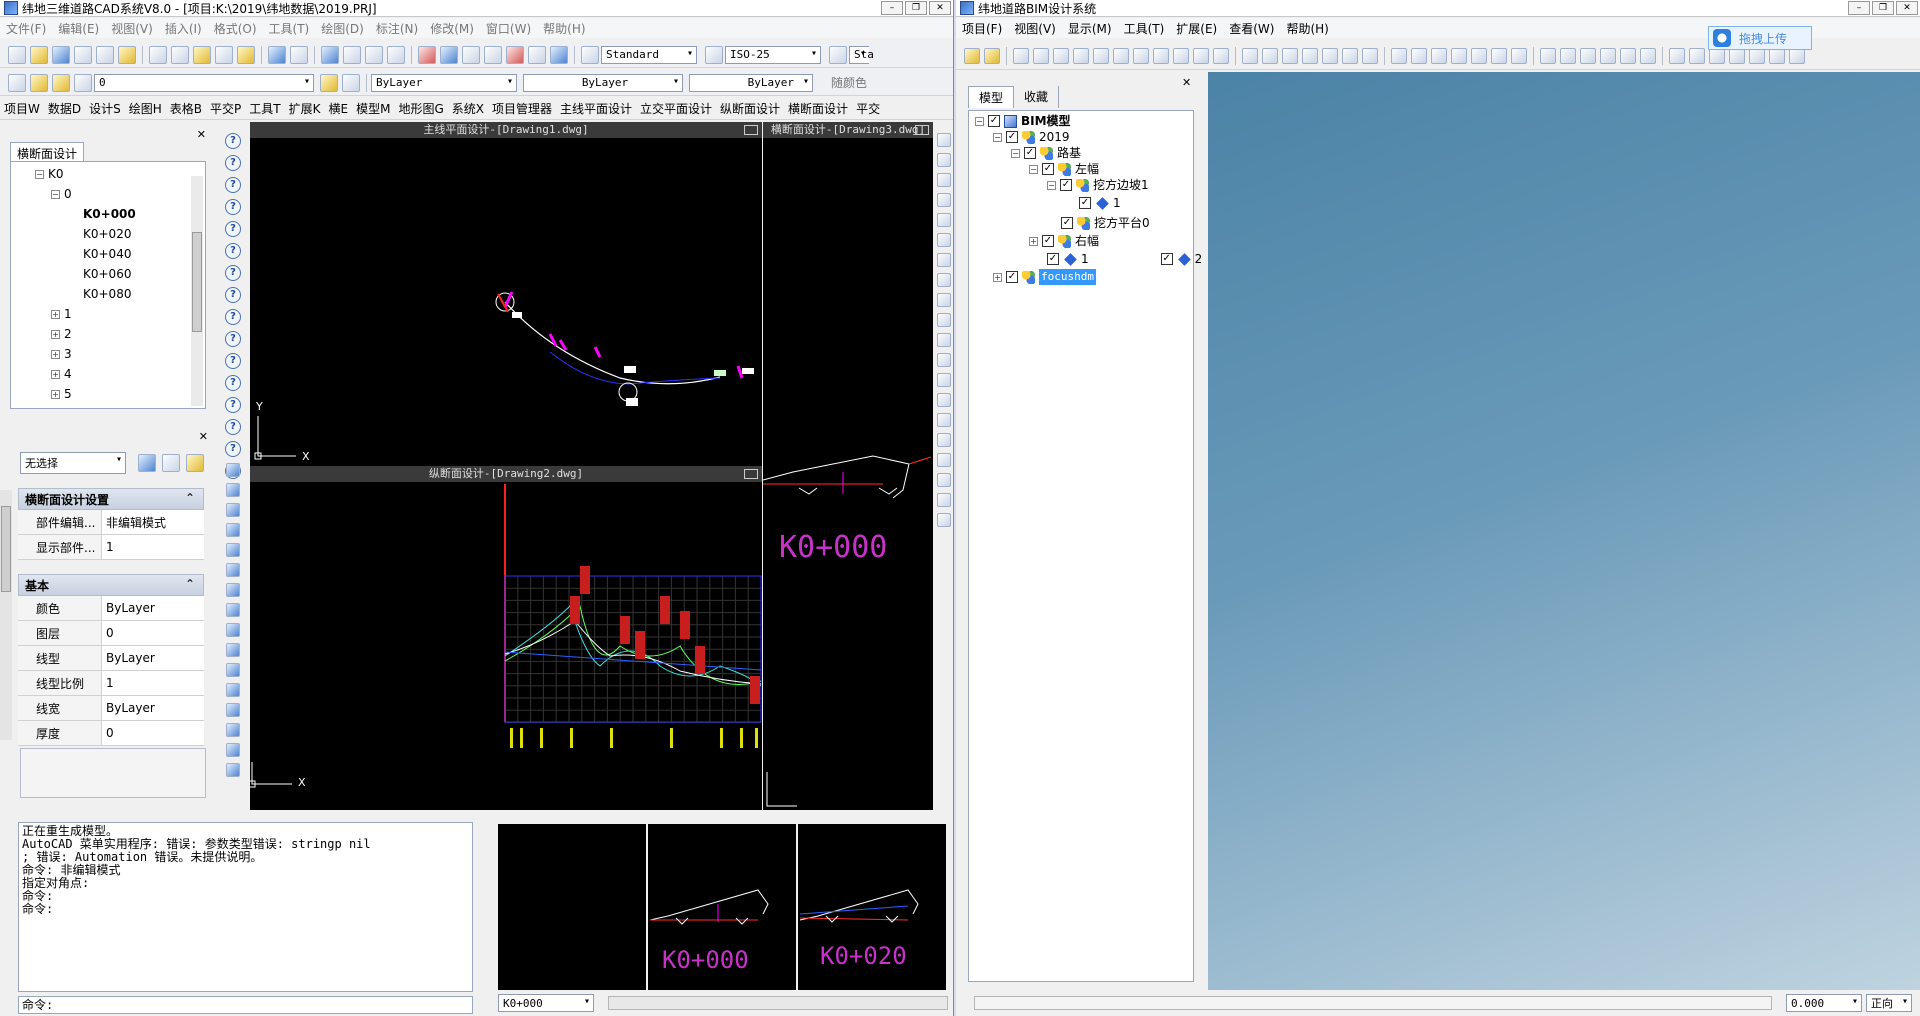 This screenshot has height=1016, width=1920. I want to click on prop-row: 图层 0, so click(111, 633).